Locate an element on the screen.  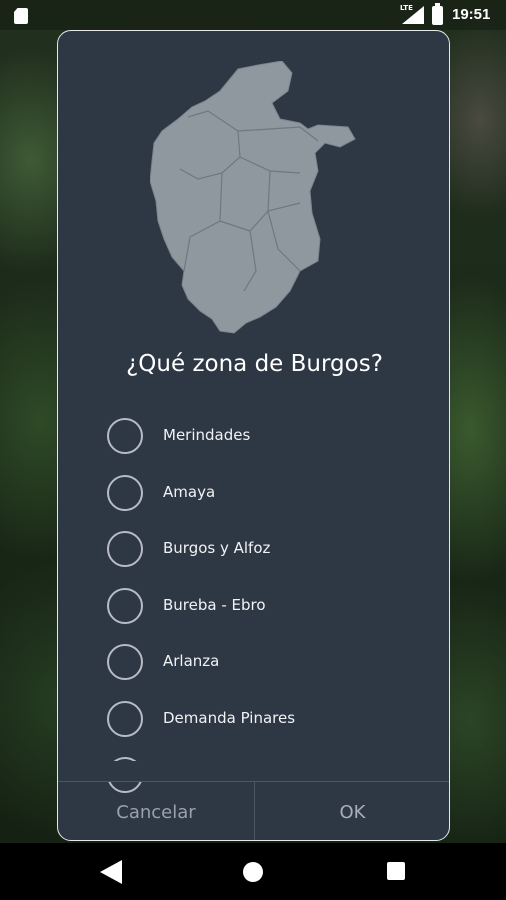
option-label: Burgos y Alfoz is located at coordinates (217, 548).